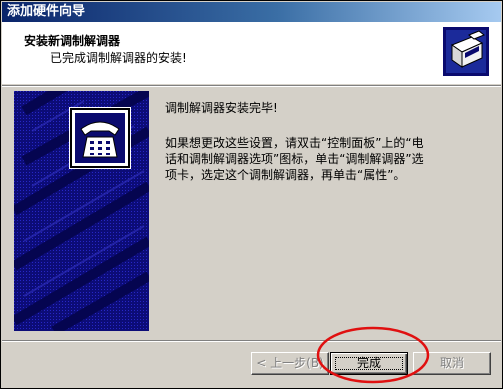 The image size is (503, 389). What do you see at coordinates (466, 51) in the screenshot?
I see `hardware-wizard-icon` at bounding box center [466, 51].